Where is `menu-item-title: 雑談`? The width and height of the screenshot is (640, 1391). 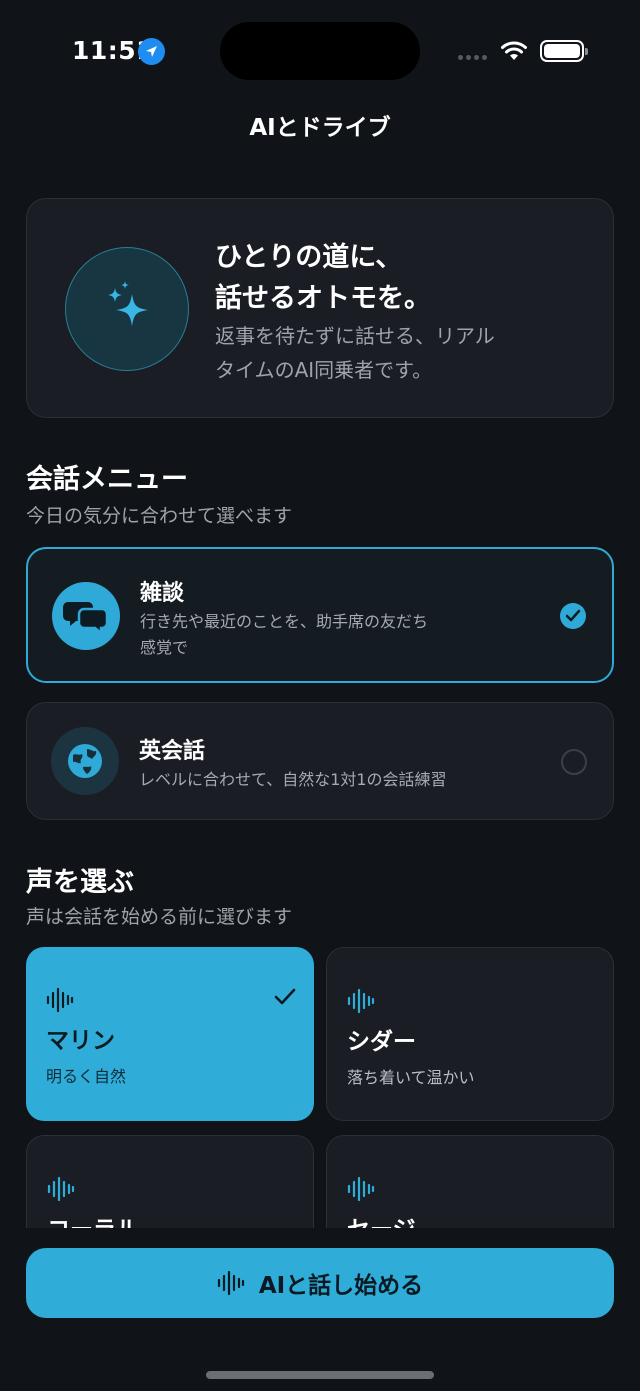 menu-item-title: 雑談 is located at coordinates (162, 593).